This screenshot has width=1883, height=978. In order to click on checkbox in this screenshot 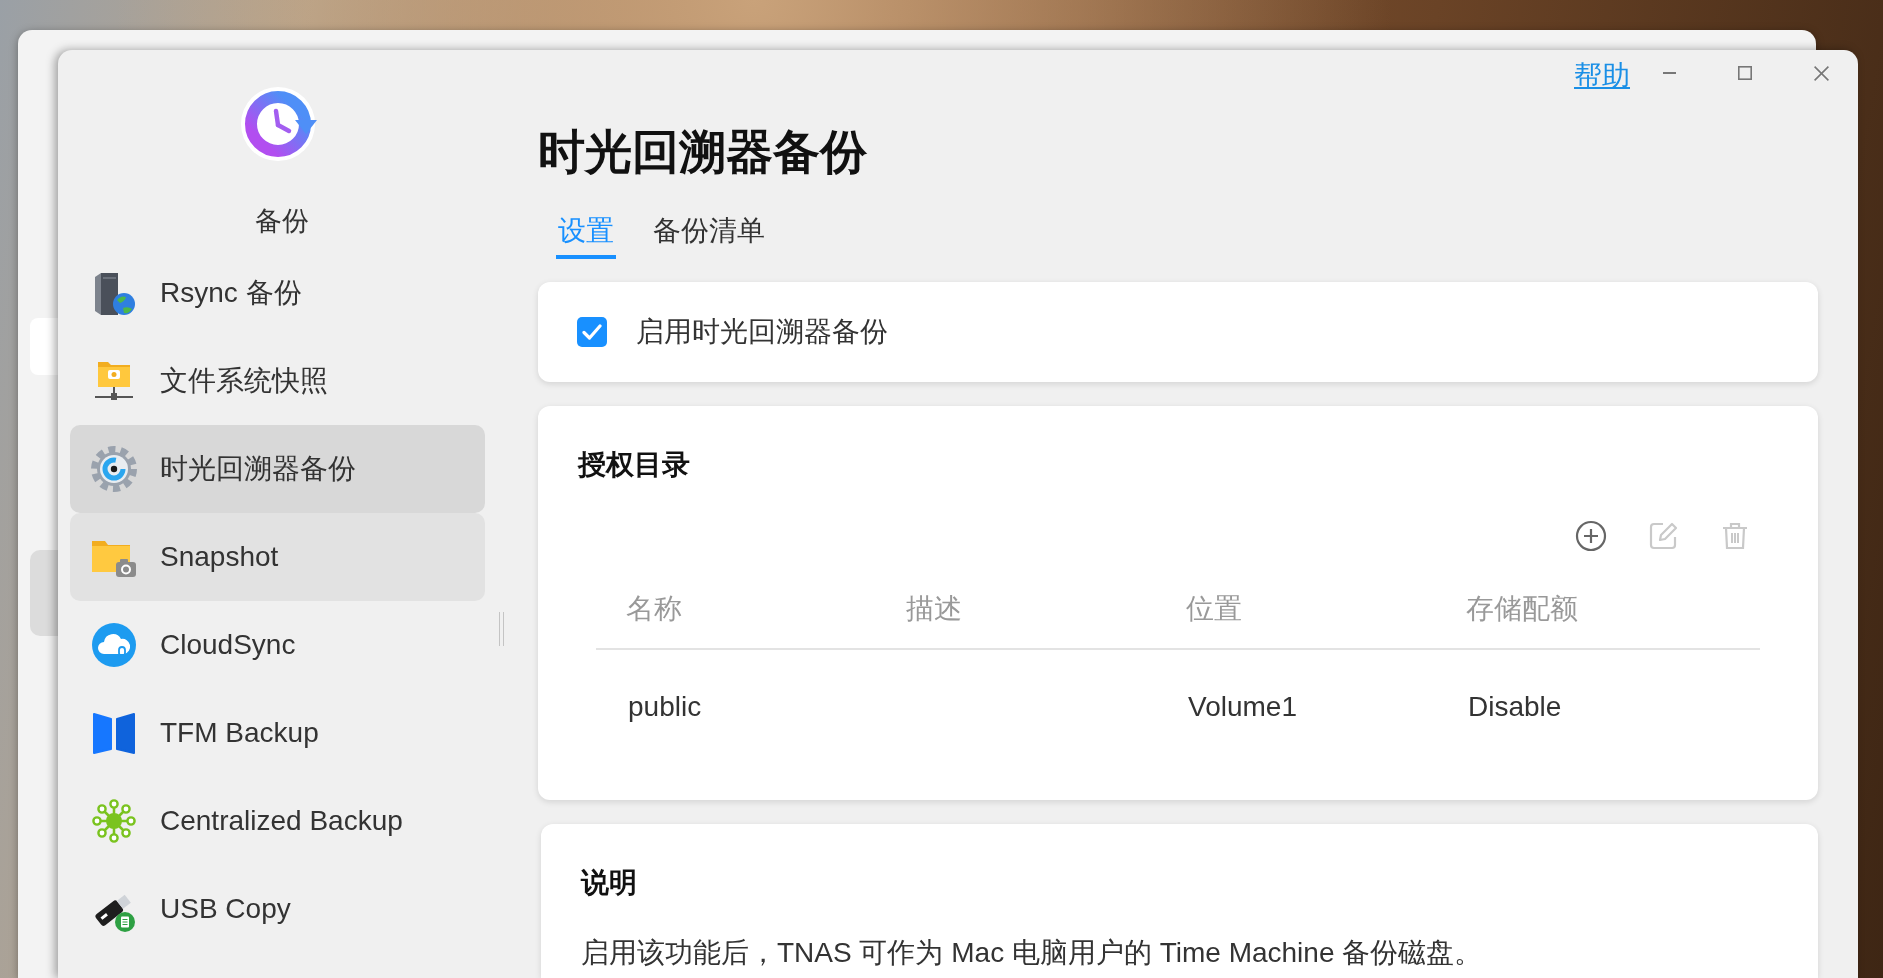, I will do `click(592, 332)`.